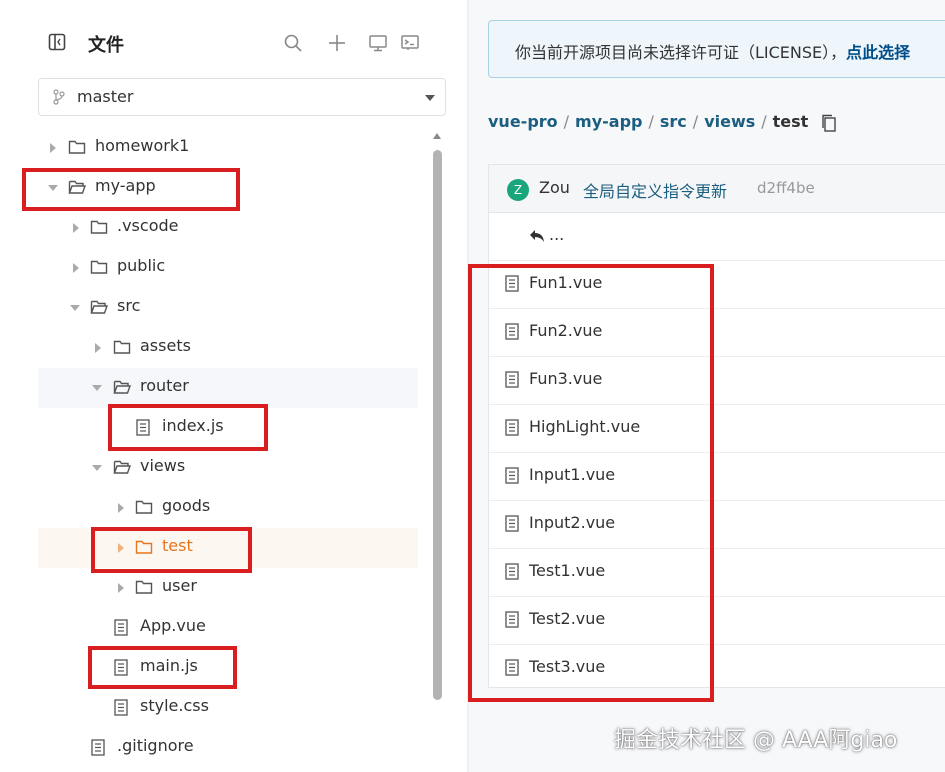 The image size is (945, 772). I want to click on breadcrumb-item: src, so click(673, 121).